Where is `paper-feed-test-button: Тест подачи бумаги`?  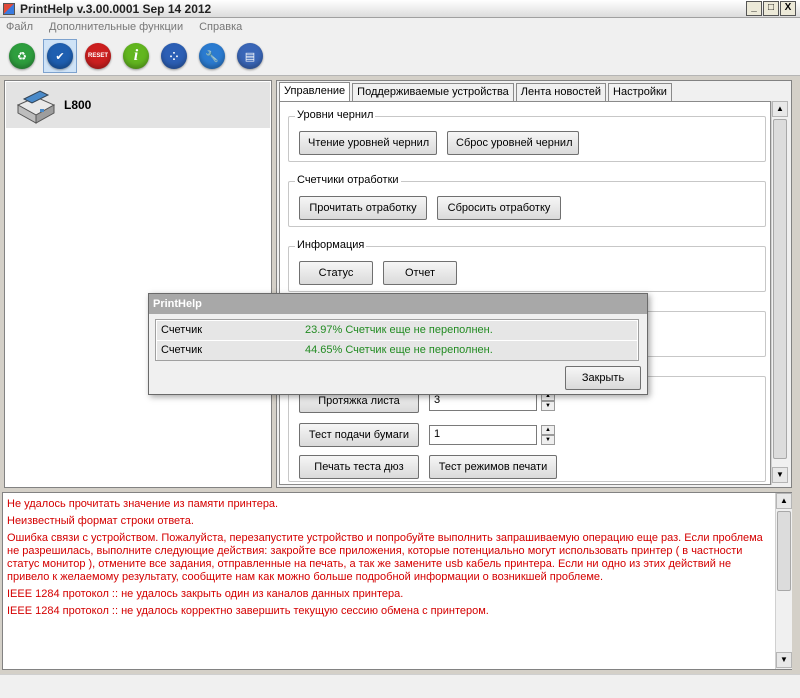 paper-feed-test-button: Тест подачи бумаги is located at coordinates (359, 435).